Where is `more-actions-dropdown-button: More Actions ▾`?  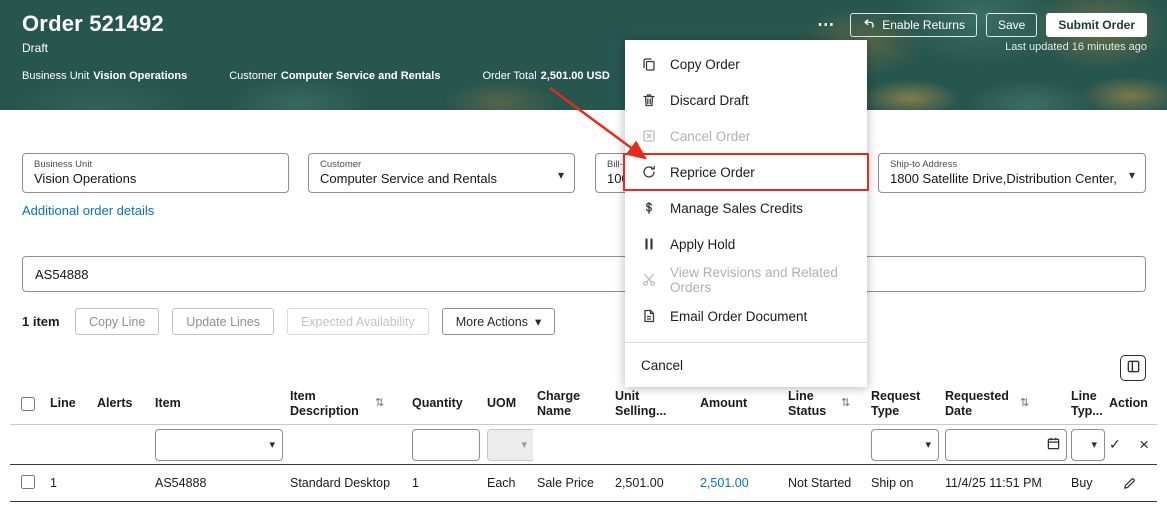
more-actions-dropdown-button: More Actions ▾ is located at coordinates (498, 321).